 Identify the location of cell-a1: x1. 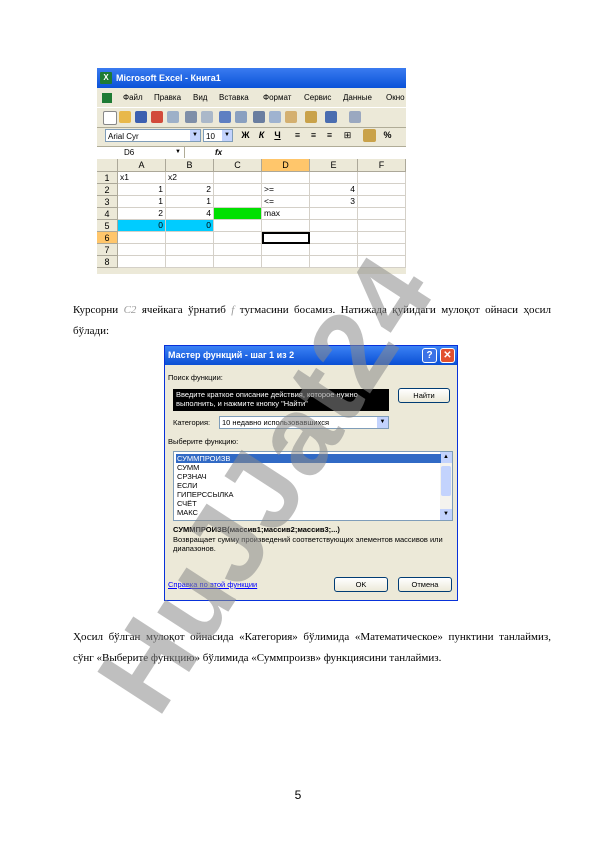
(142, 178).